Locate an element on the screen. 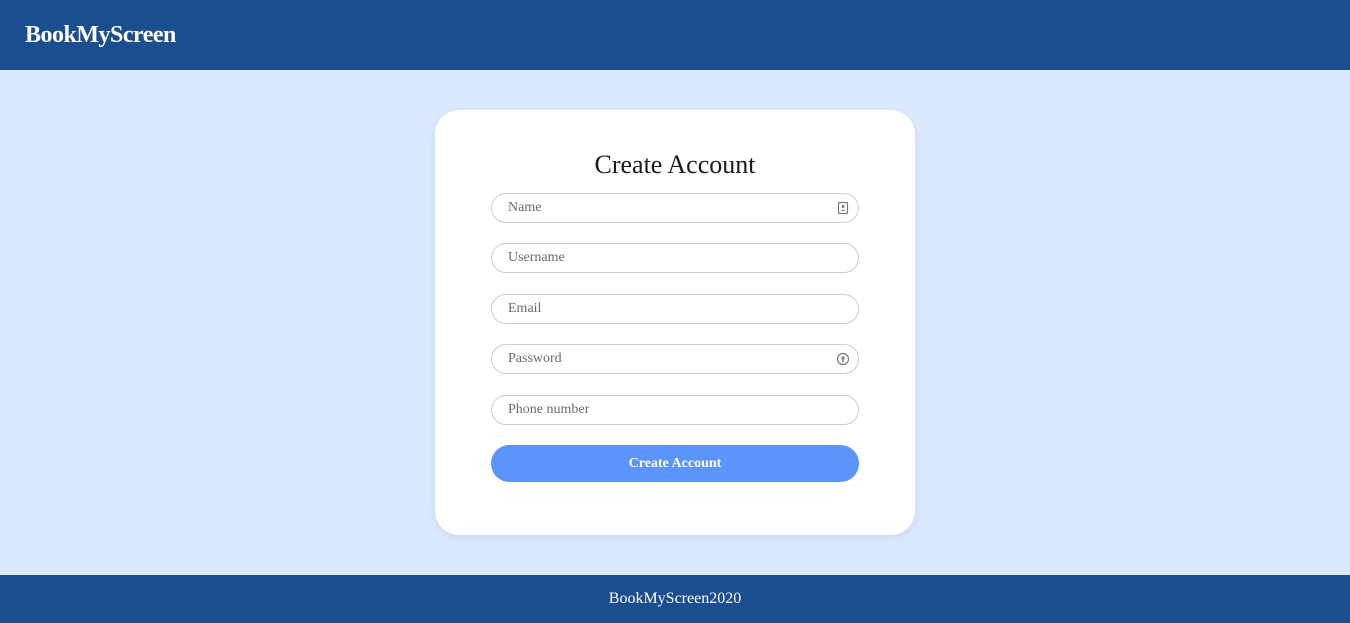  create-account-button: Create Account is located at coordinates (675, 463).